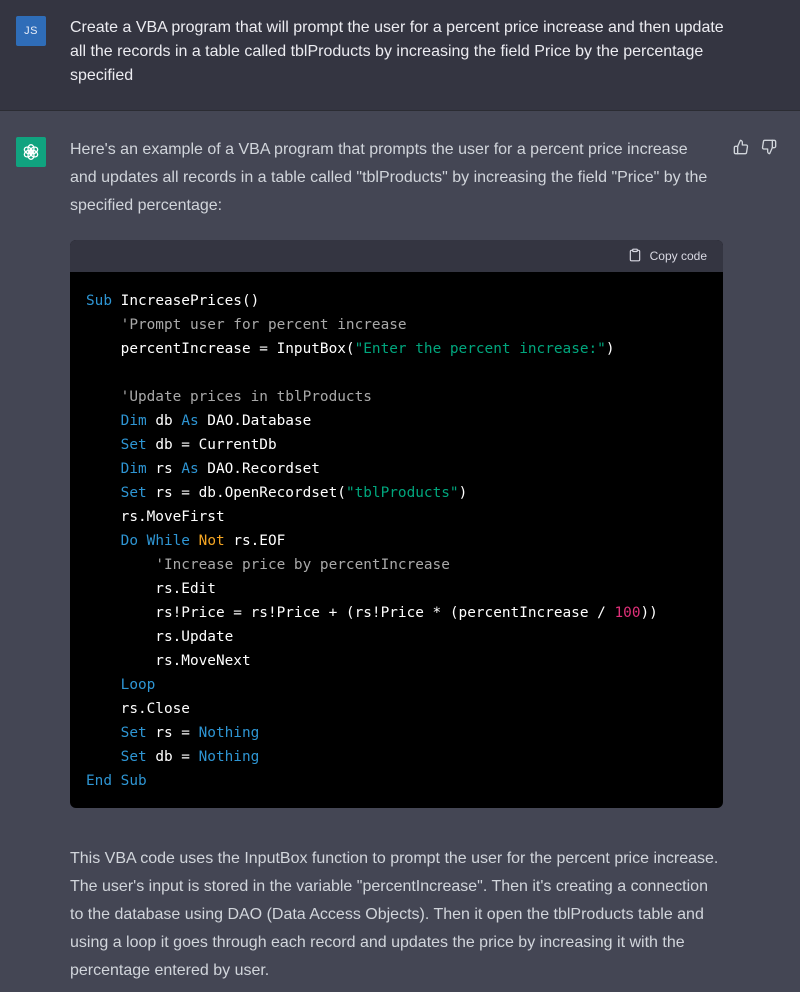  I want to click on code-line: 'Update prices in tblProducts, so click(246, 397).